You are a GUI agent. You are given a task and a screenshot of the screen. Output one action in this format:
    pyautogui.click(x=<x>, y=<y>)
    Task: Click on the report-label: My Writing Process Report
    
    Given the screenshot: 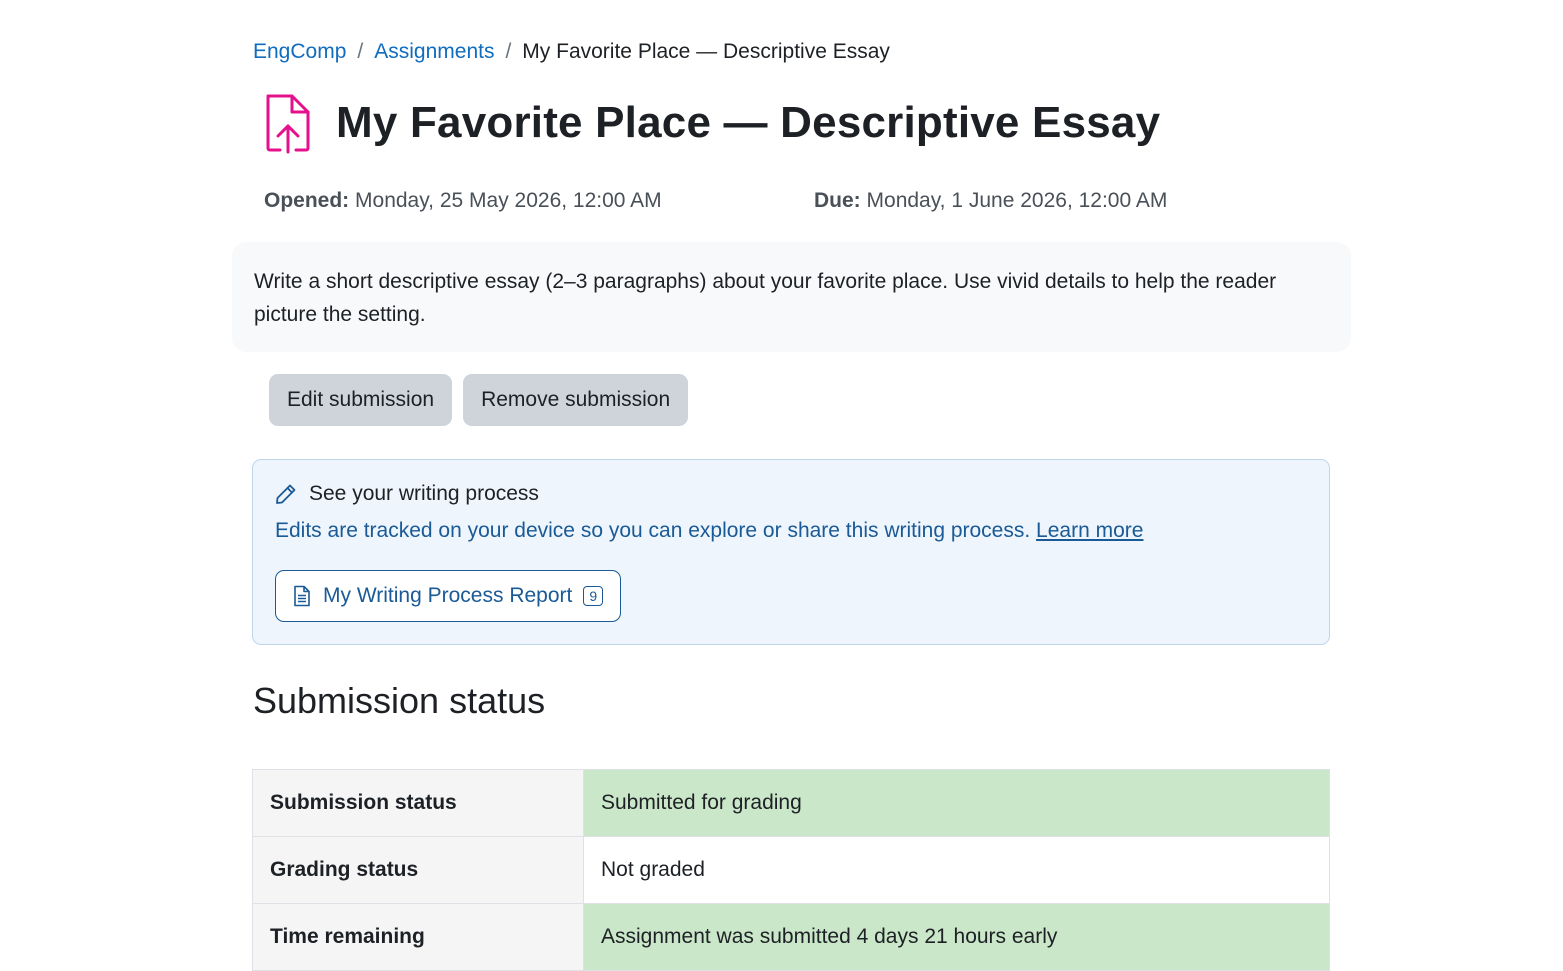 What is the action you would take?
    pyautogui.click(x=448, y=595)
    